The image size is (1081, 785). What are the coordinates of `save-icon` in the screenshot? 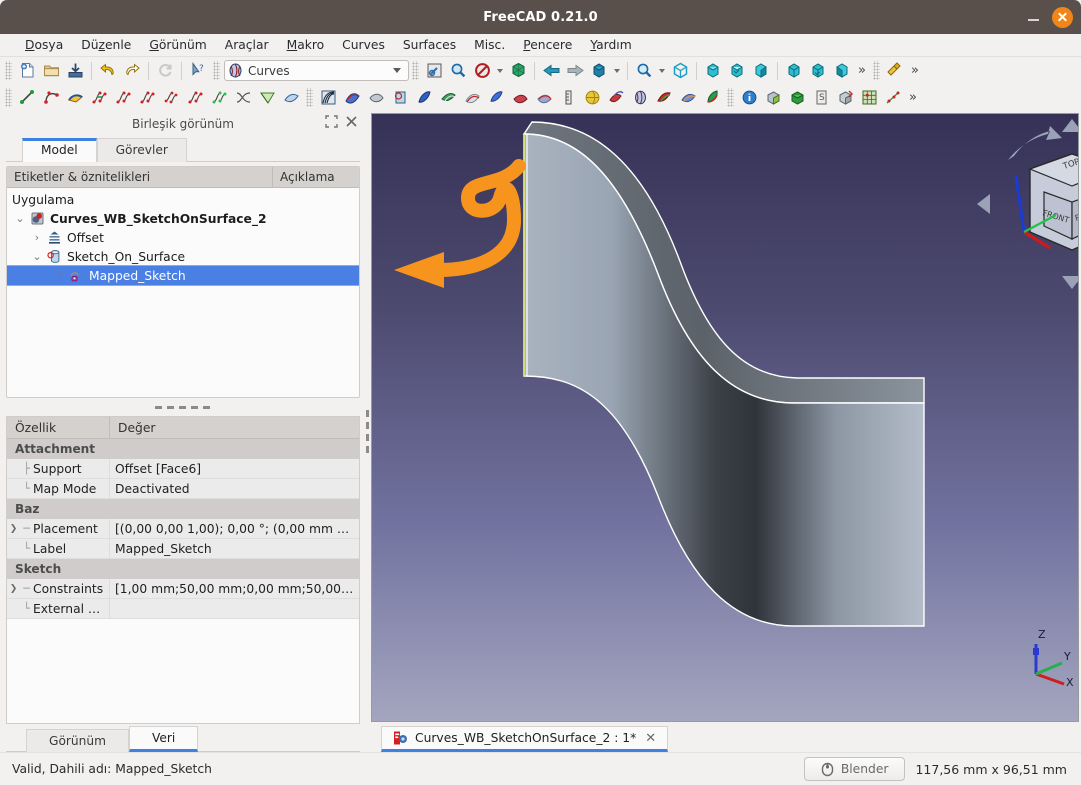 It's located at (75, 70).